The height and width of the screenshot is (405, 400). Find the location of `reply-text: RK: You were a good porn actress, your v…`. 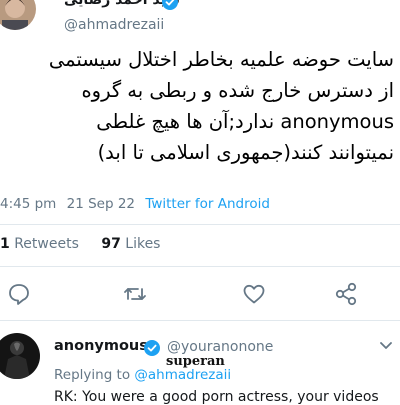

reply-text: RK: You were a good porn actress, your v… is located at coordinates (216, 397).